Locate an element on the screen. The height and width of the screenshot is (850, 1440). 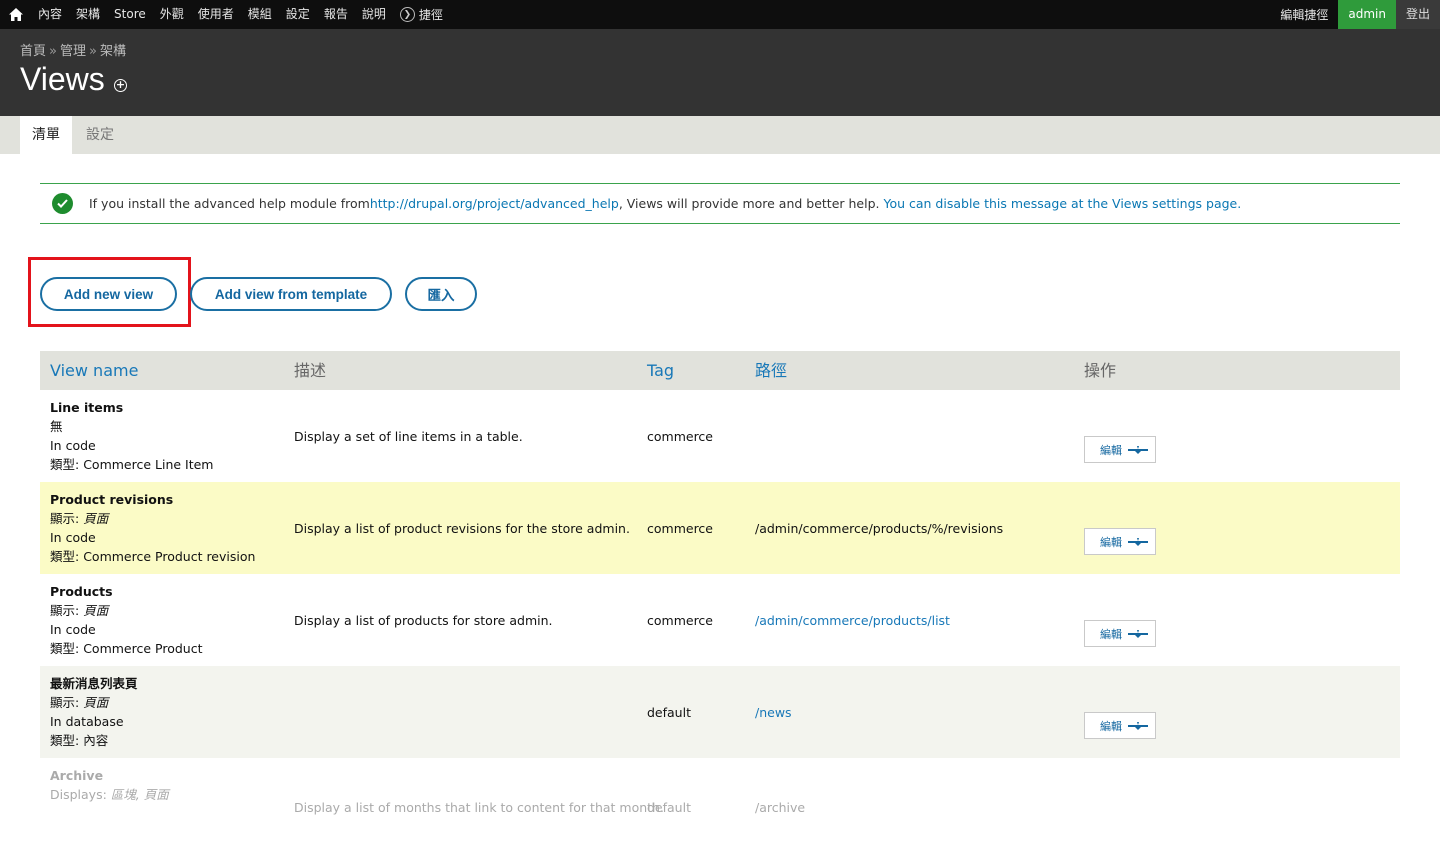
toolbar-item-help: 說明 is located at coordinates (374, 14).